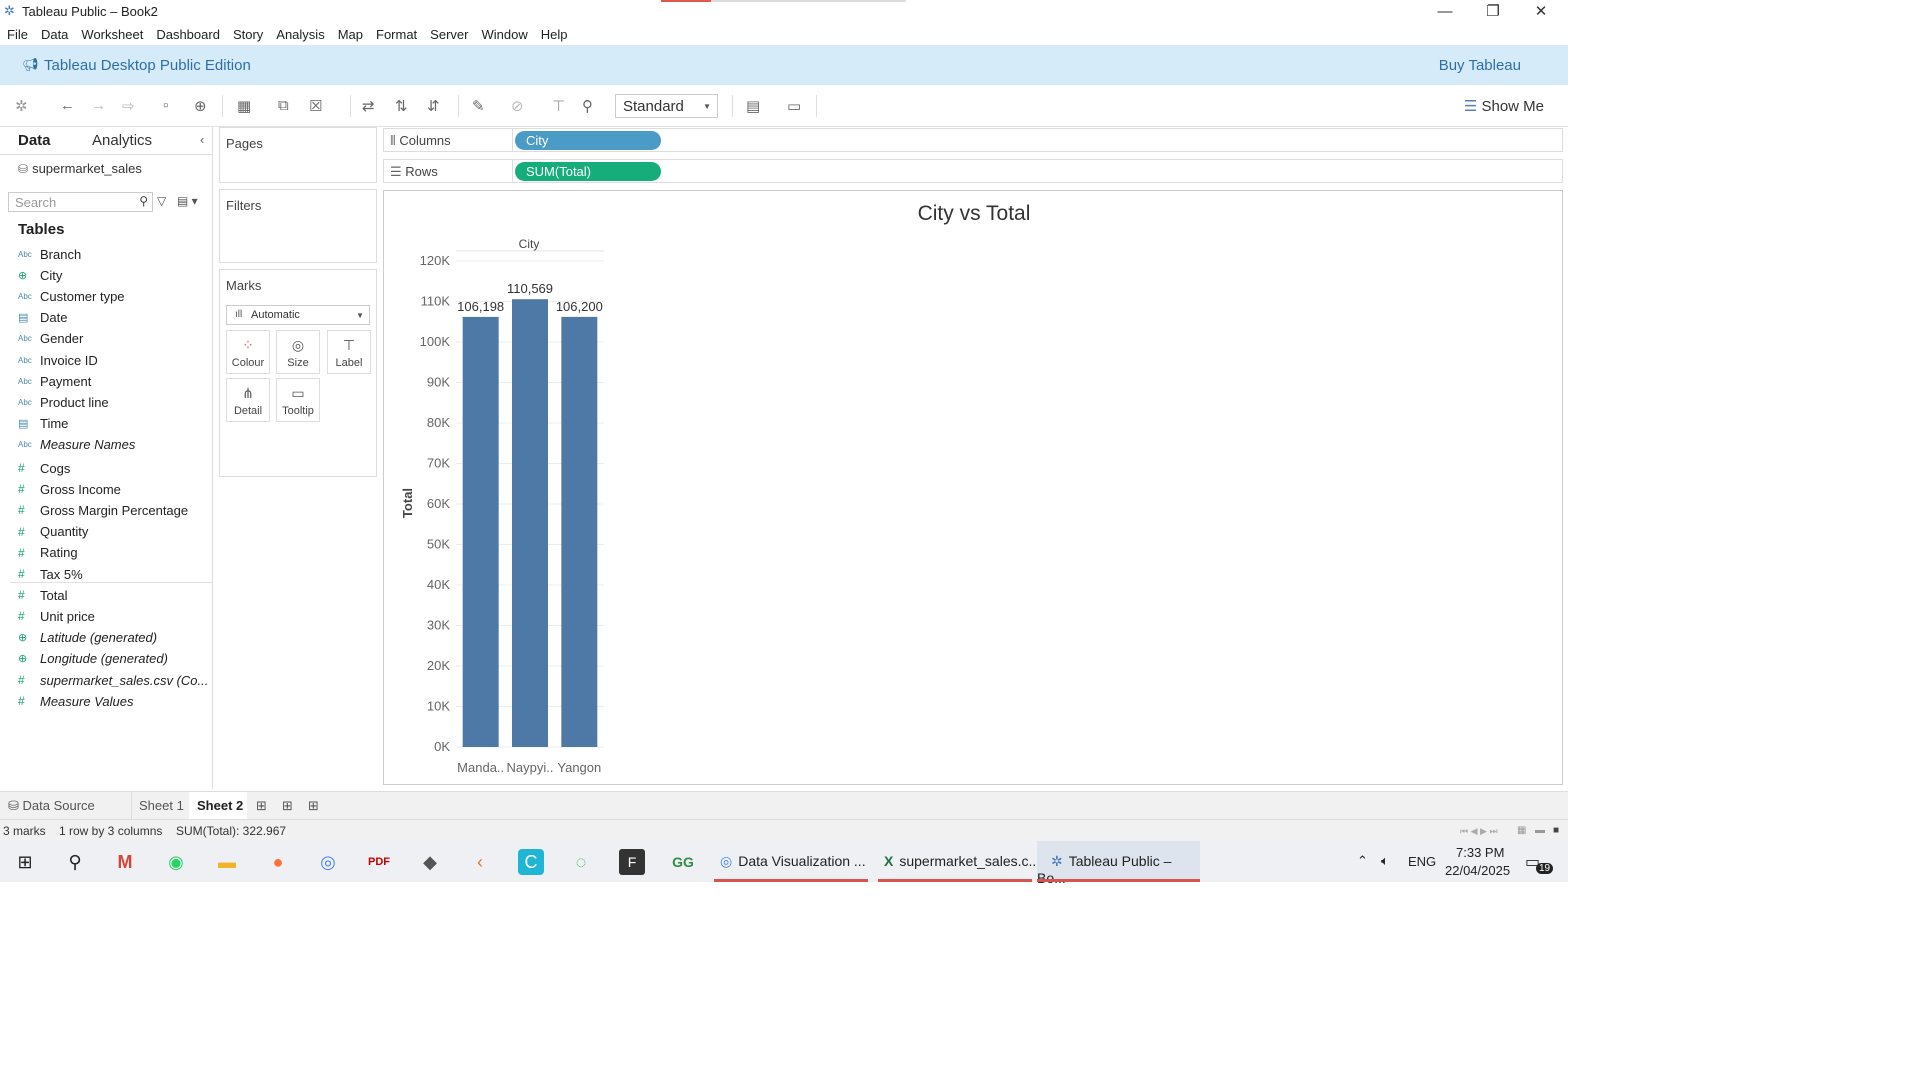  I want to click on rows-shelf: ☰ Rows SUM(Total), so click(973, 171).